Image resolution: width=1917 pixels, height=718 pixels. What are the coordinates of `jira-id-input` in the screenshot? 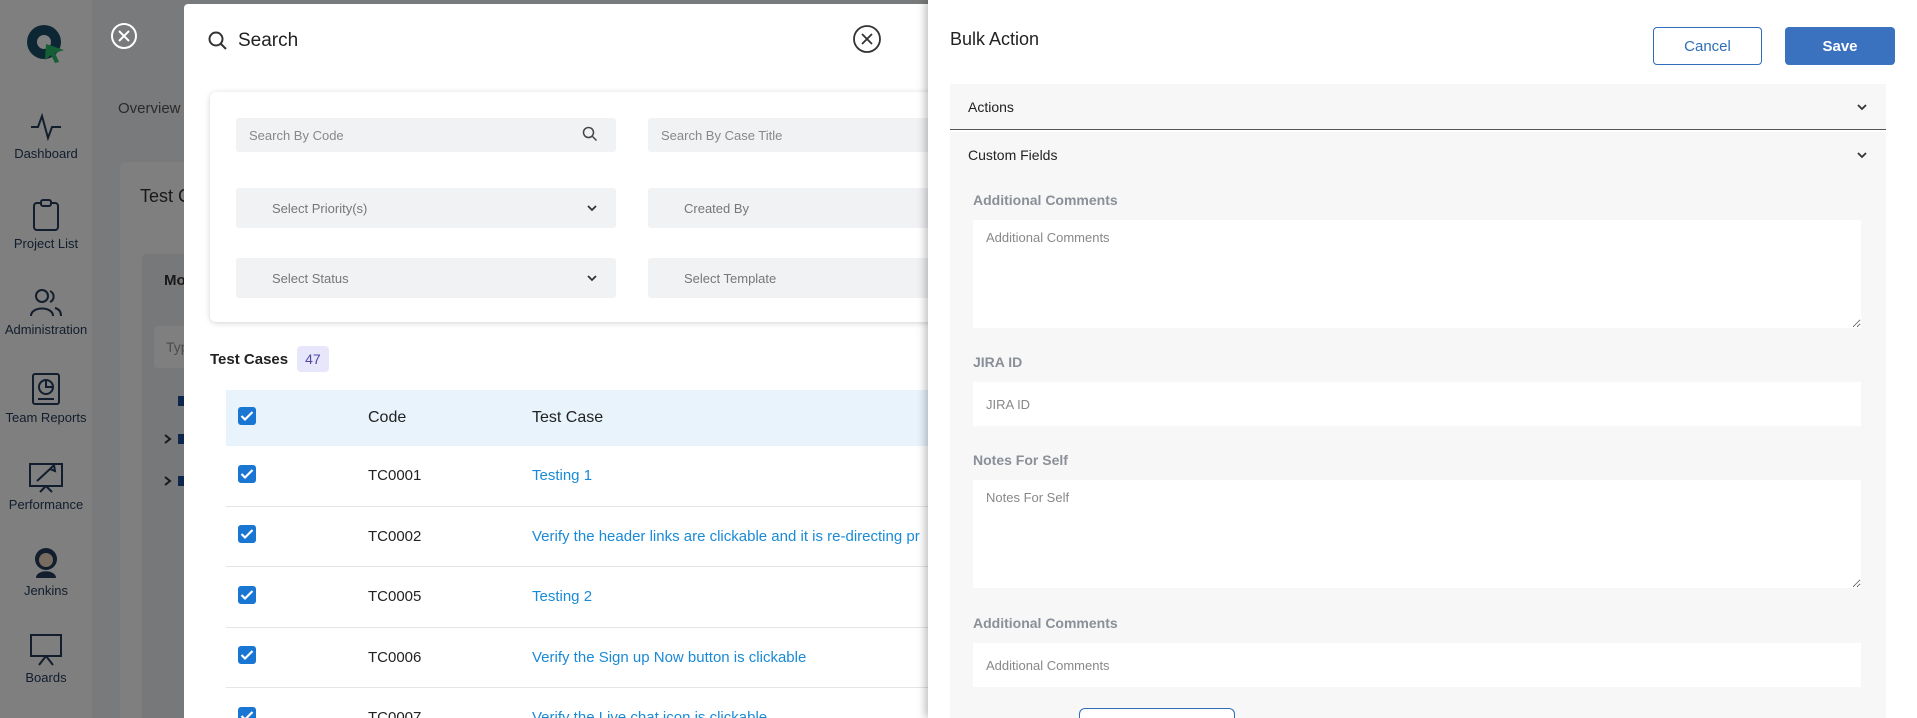 It's located at (1417, 404).